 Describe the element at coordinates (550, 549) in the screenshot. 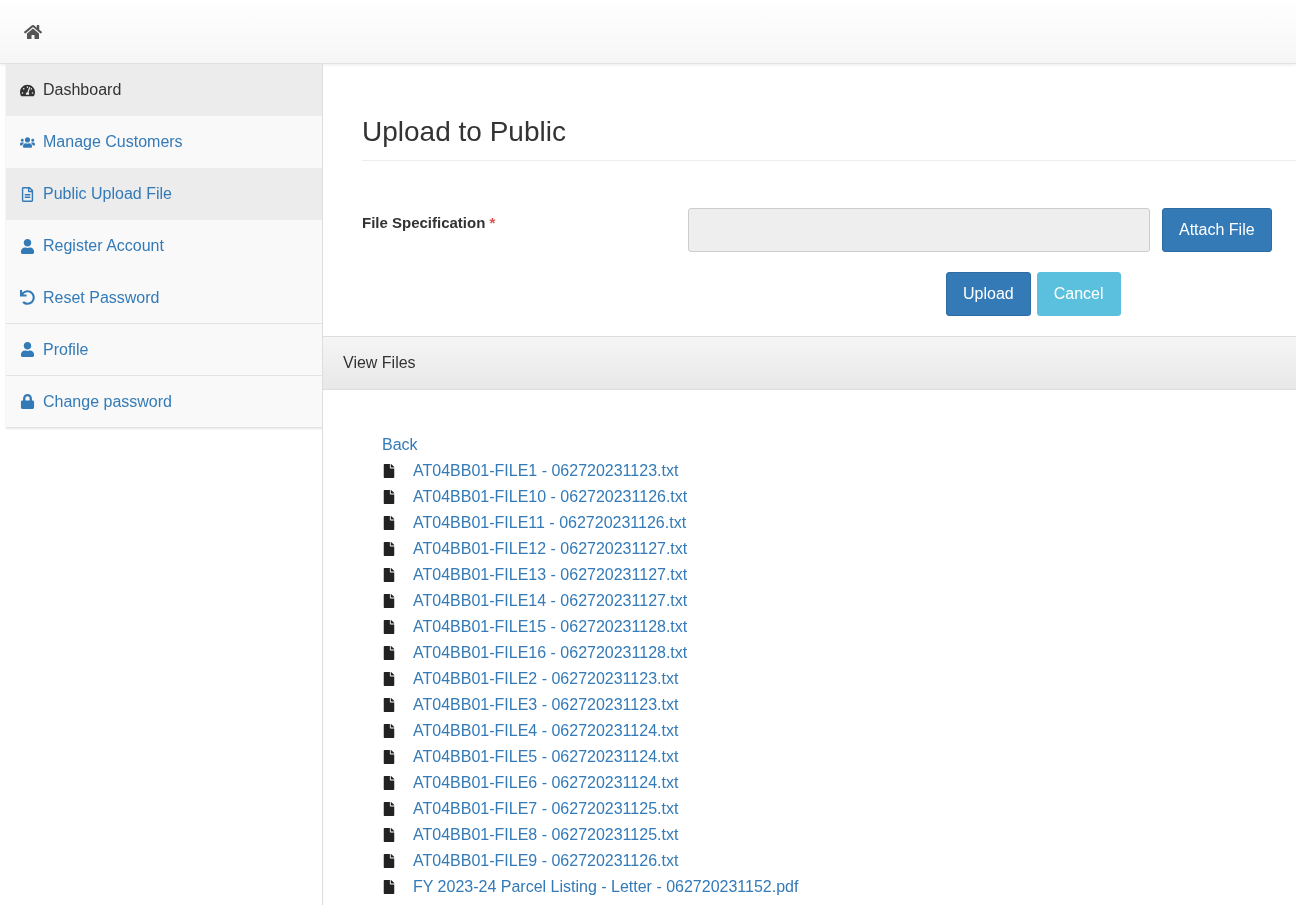

I see `file-link: AT04BB01-FILE12 - 062720231127.txt` at that location.